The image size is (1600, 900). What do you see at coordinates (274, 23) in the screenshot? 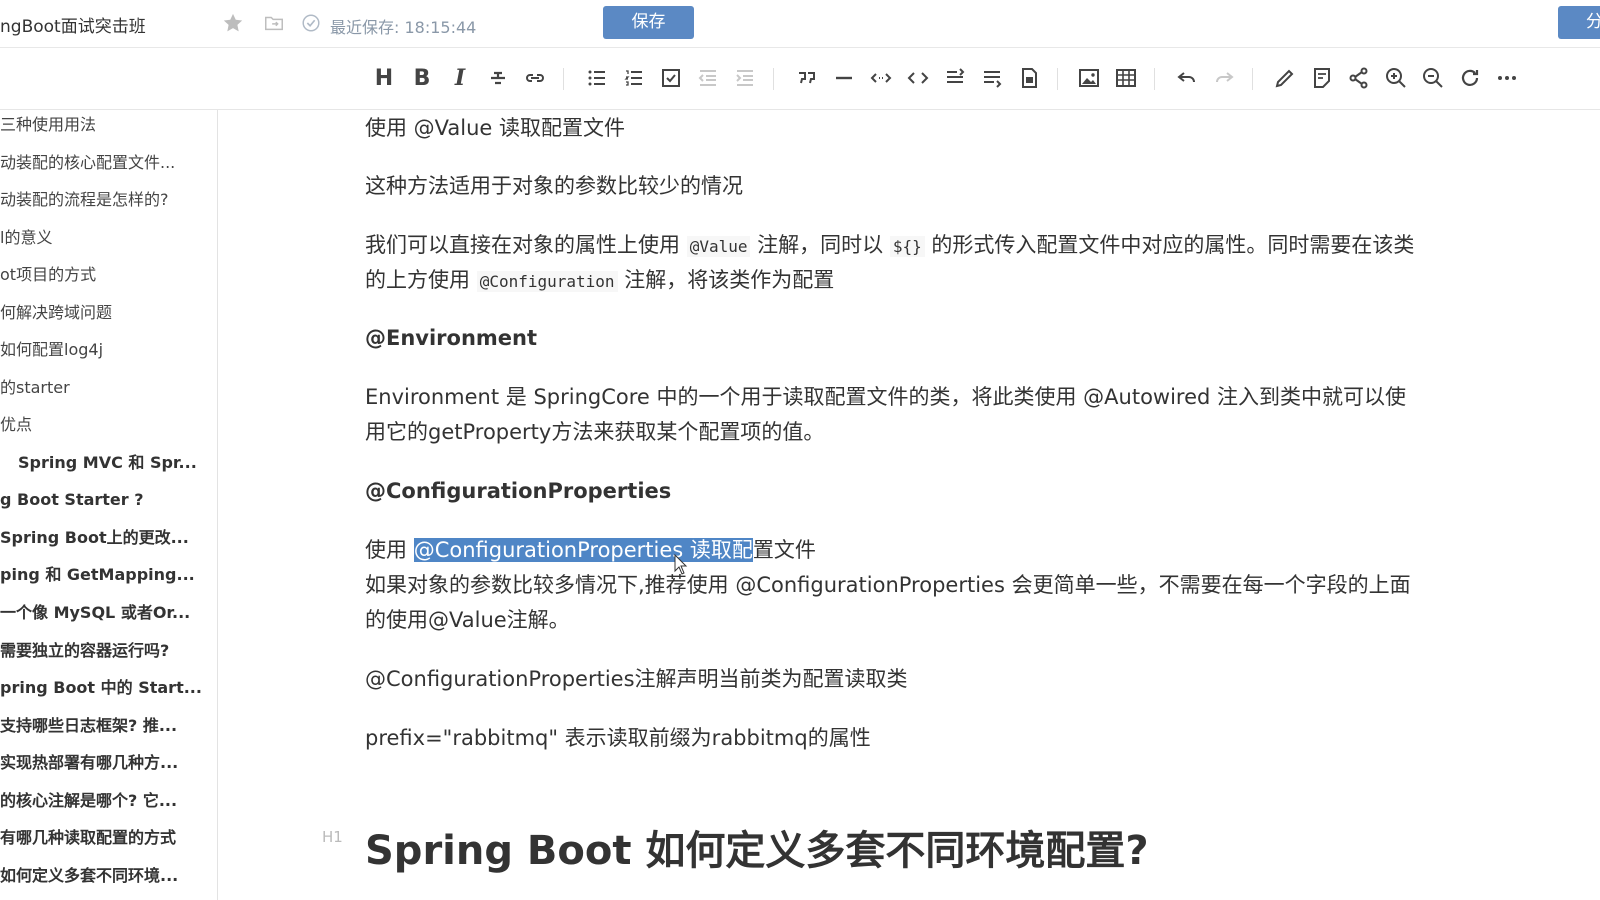
I see `folder-move-icon` at bounding box center [274, 23].